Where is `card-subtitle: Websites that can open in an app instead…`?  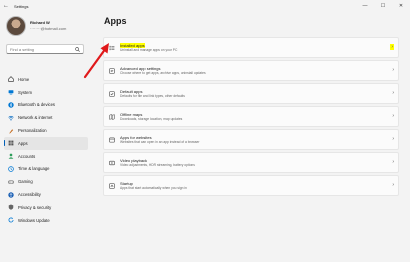 card-subtitle: Websites that can open in an app instead… is located at coordinates (160, 141).